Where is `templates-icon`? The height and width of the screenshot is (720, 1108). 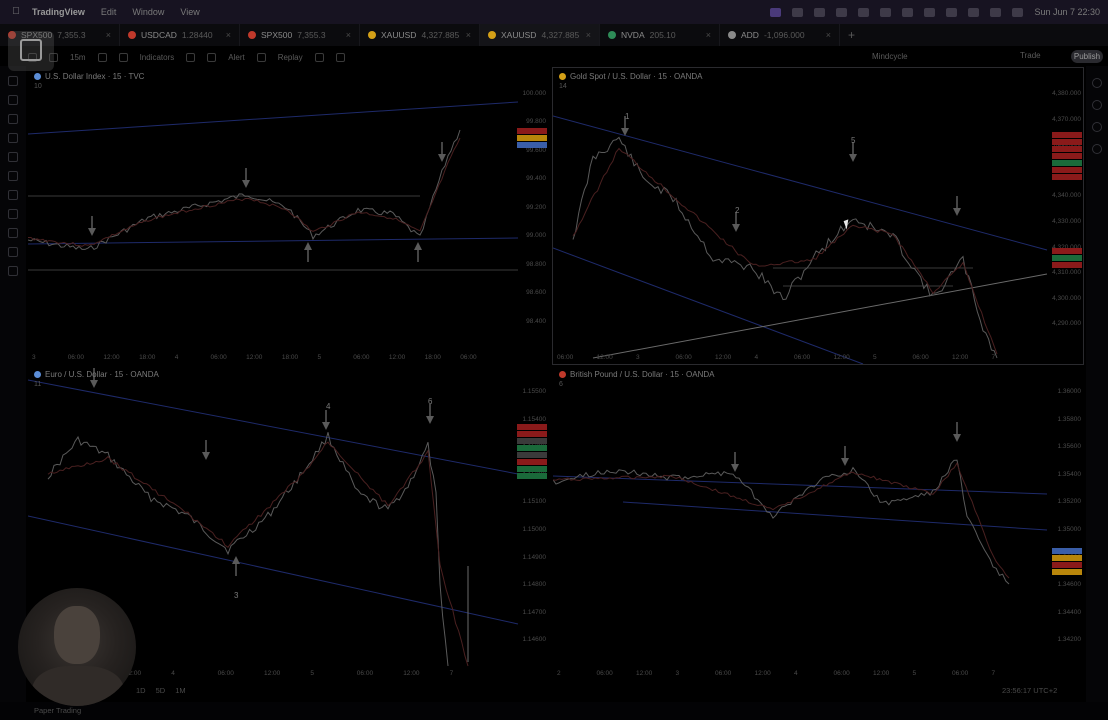 templates-icon is located at coordinates (191, 57).